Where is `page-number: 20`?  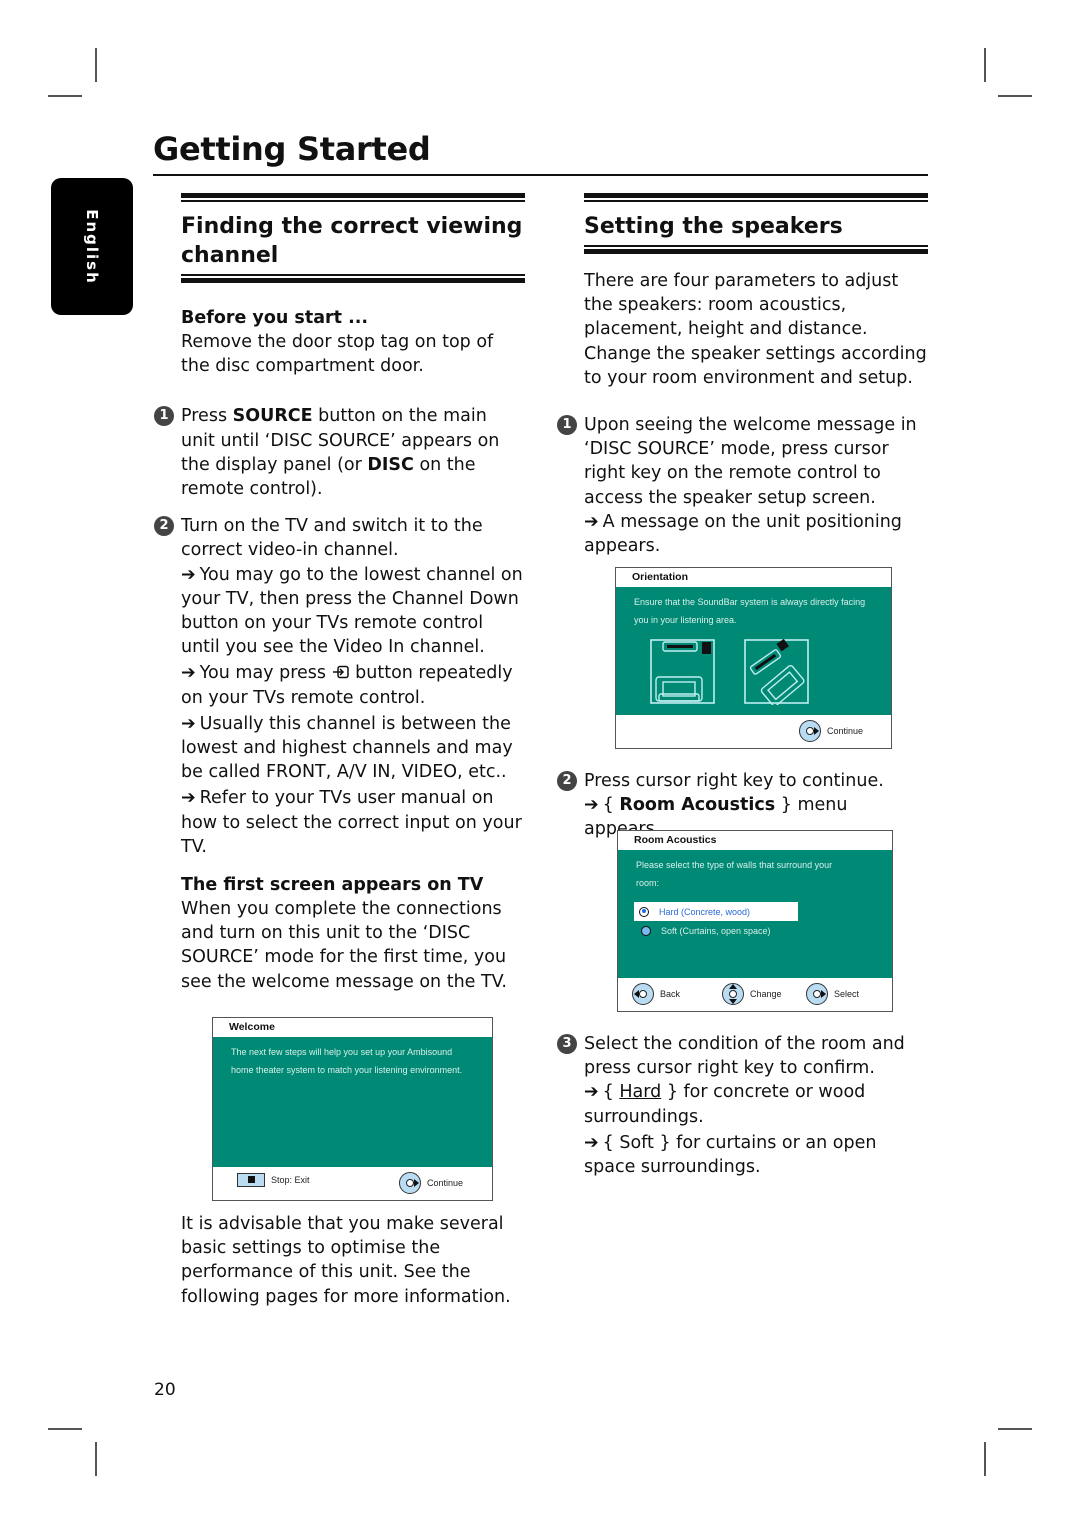
page-number: 20 is located at coordinates (165, 1390).